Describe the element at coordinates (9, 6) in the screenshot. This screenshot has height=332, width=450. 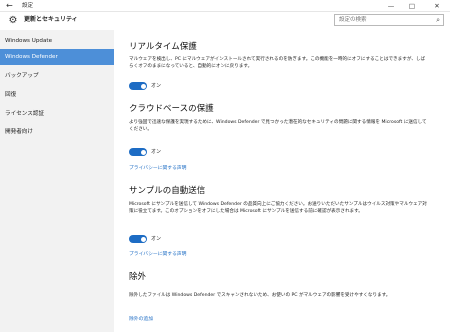
I see `back-arrow-icon: ←` at that location.